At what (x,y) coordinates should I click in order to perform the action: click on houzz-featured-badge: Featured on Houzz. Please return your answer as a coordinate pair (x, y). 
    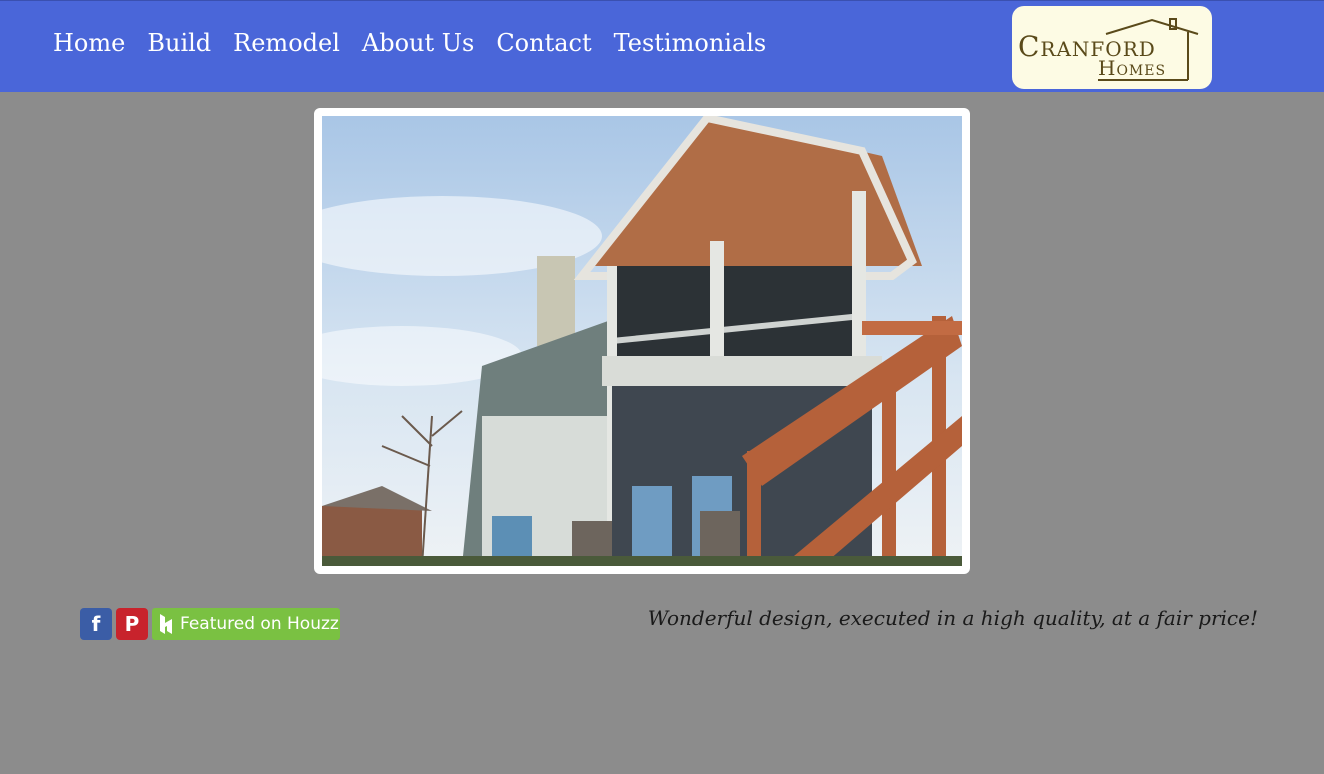
    Looking at the image, I should click on (246, 624).